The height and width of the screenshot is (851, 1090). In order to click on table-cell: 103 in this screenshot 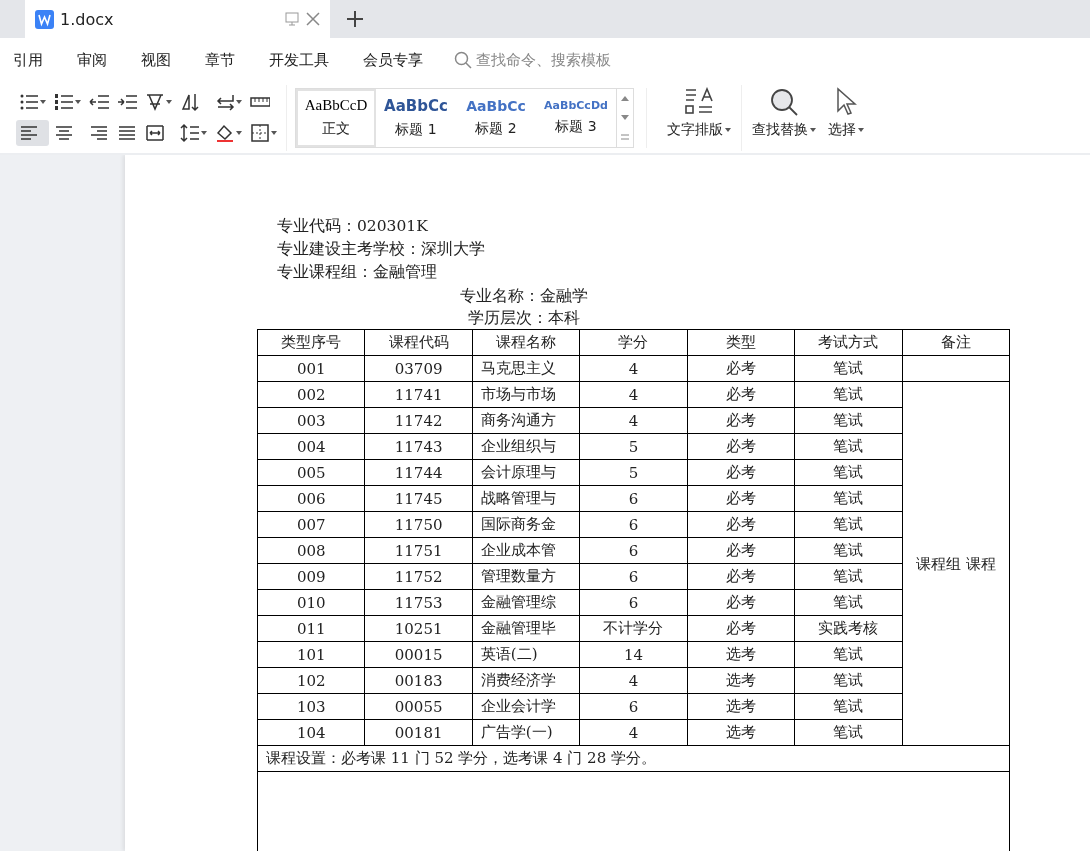, I will do `click(311, 706)`.